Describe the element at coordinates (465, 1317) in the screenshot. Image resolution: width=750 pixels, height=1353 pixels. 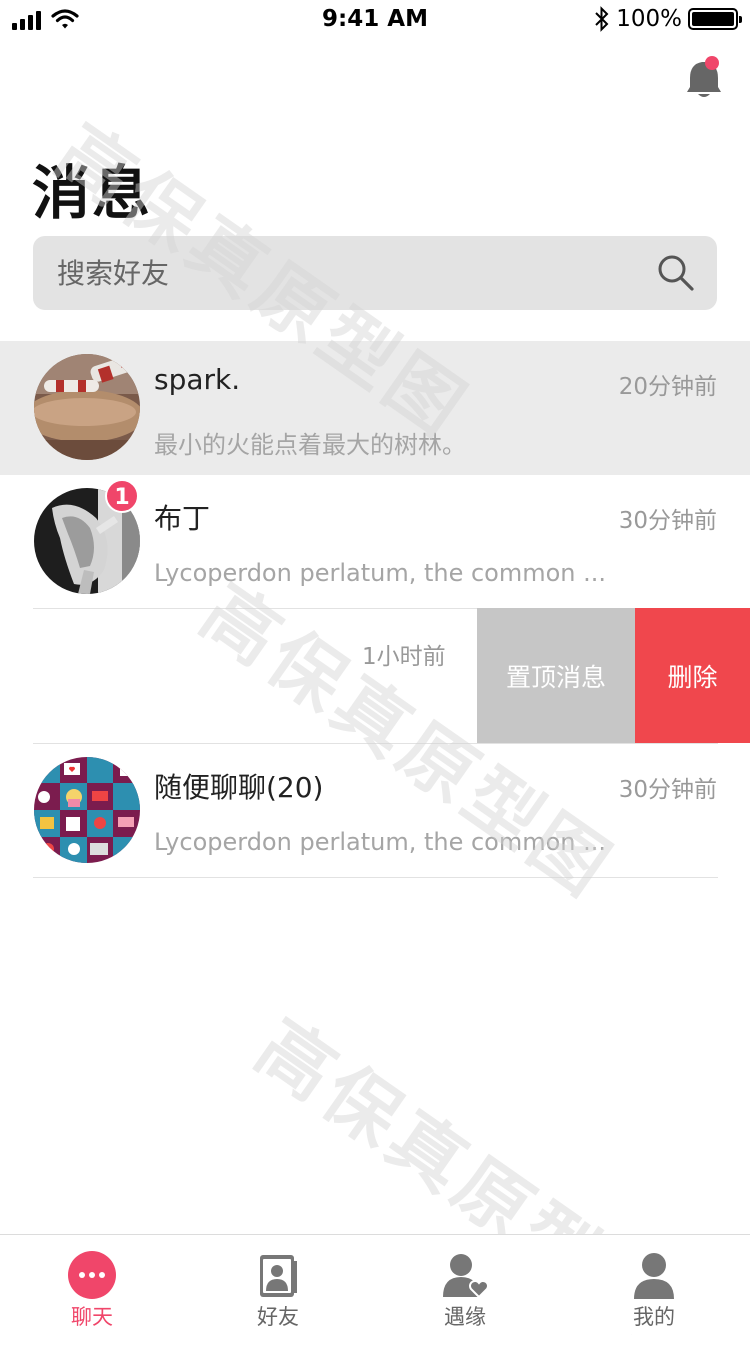
I see `tab-label: 遇缘` at that location.